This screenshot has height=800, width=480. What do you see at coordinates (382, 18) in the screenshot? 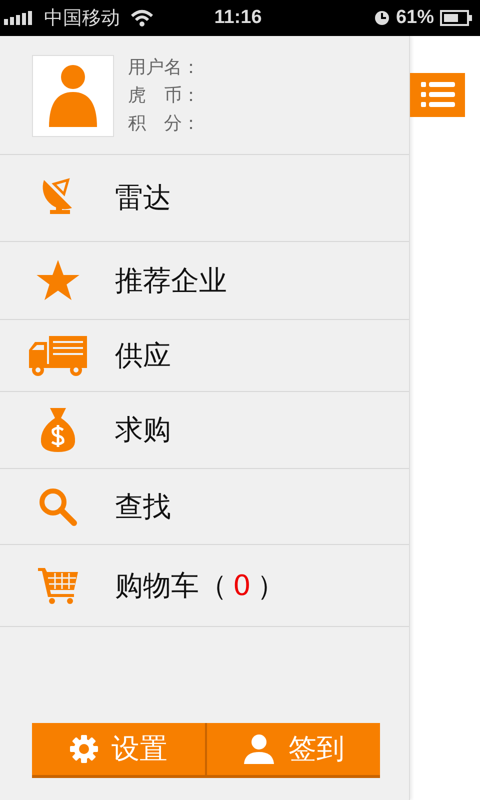
I see `alarm-icon` at bounding box center [382, 18].